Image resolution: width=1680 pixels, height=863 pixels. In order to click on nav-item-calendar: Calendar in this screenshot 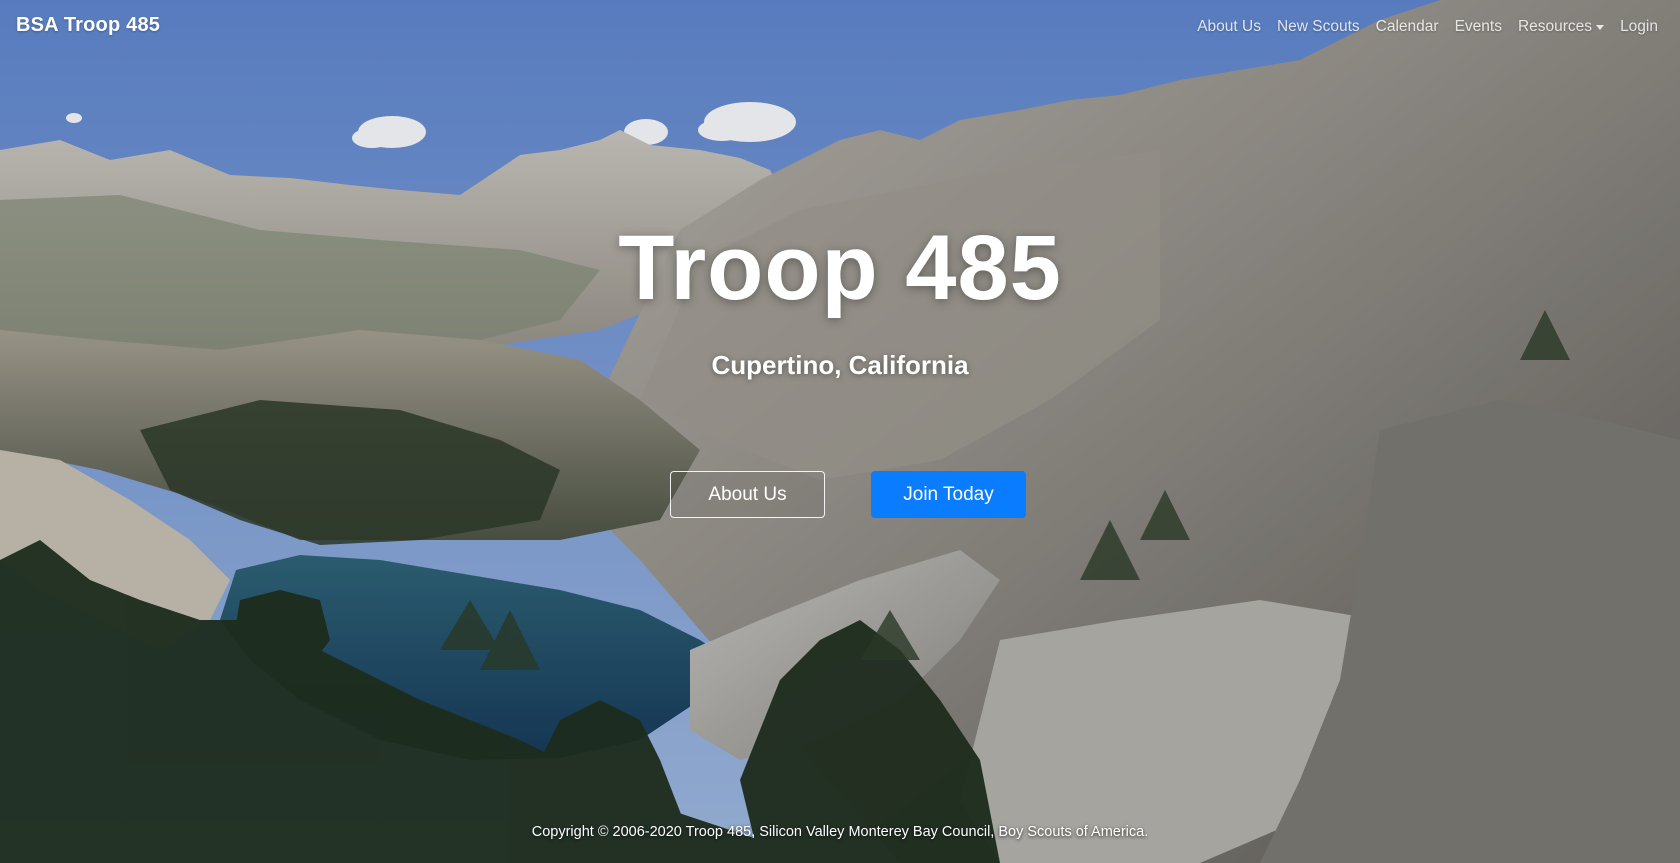, I will do `click(1407, 27)`.